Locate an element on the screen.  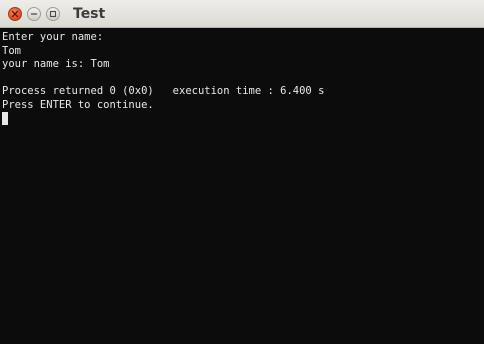
close-icon is located at coordinates (15, 14).